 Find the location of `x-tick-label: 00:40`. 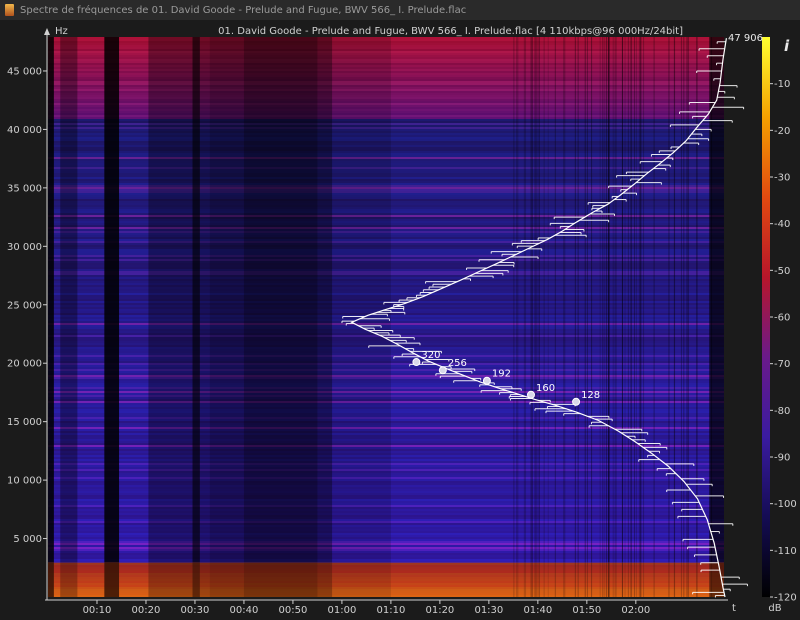

x-tick-label: 00:40 is located at coordinates (244, 610).